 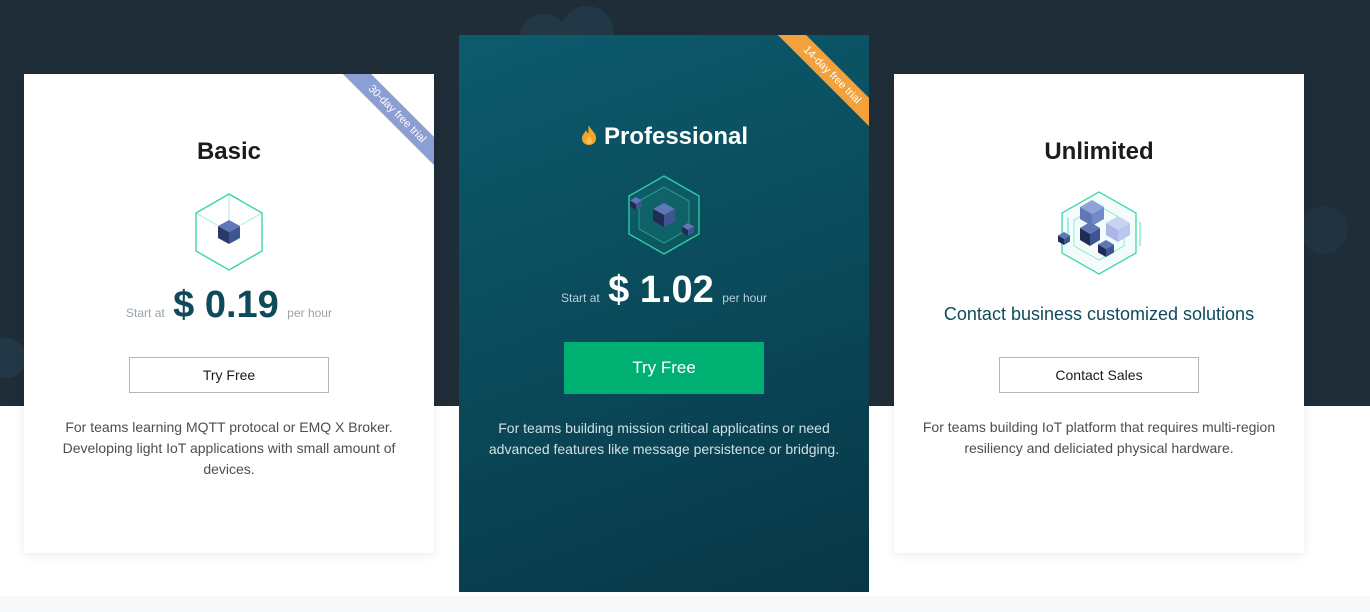 I want to click on plan-title: Unlimited, so click(x=1099, y=151).